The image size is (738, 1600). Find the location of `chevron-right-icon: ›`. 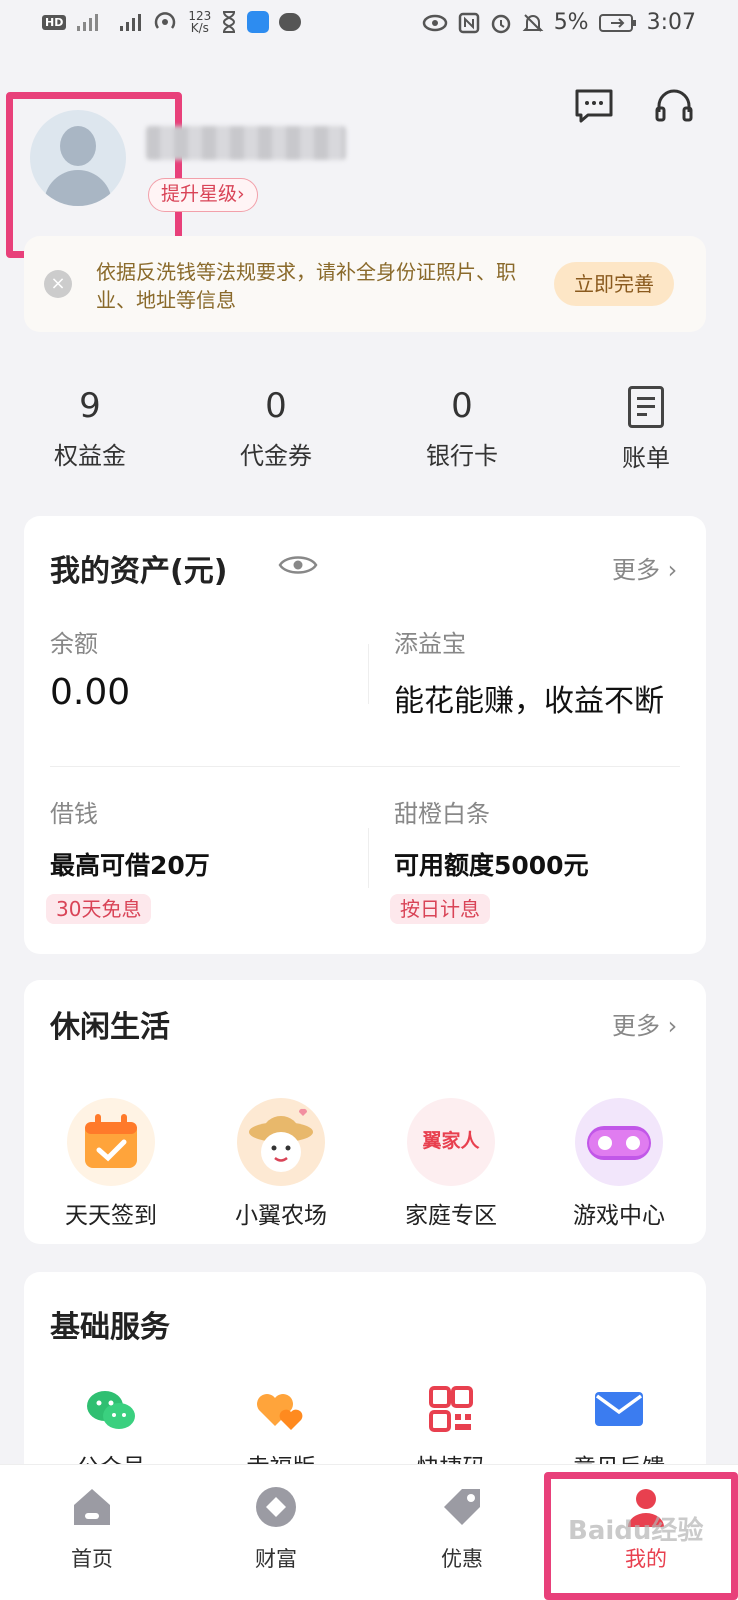

chevron-right-icon: › is located at coordinates (241, 194).